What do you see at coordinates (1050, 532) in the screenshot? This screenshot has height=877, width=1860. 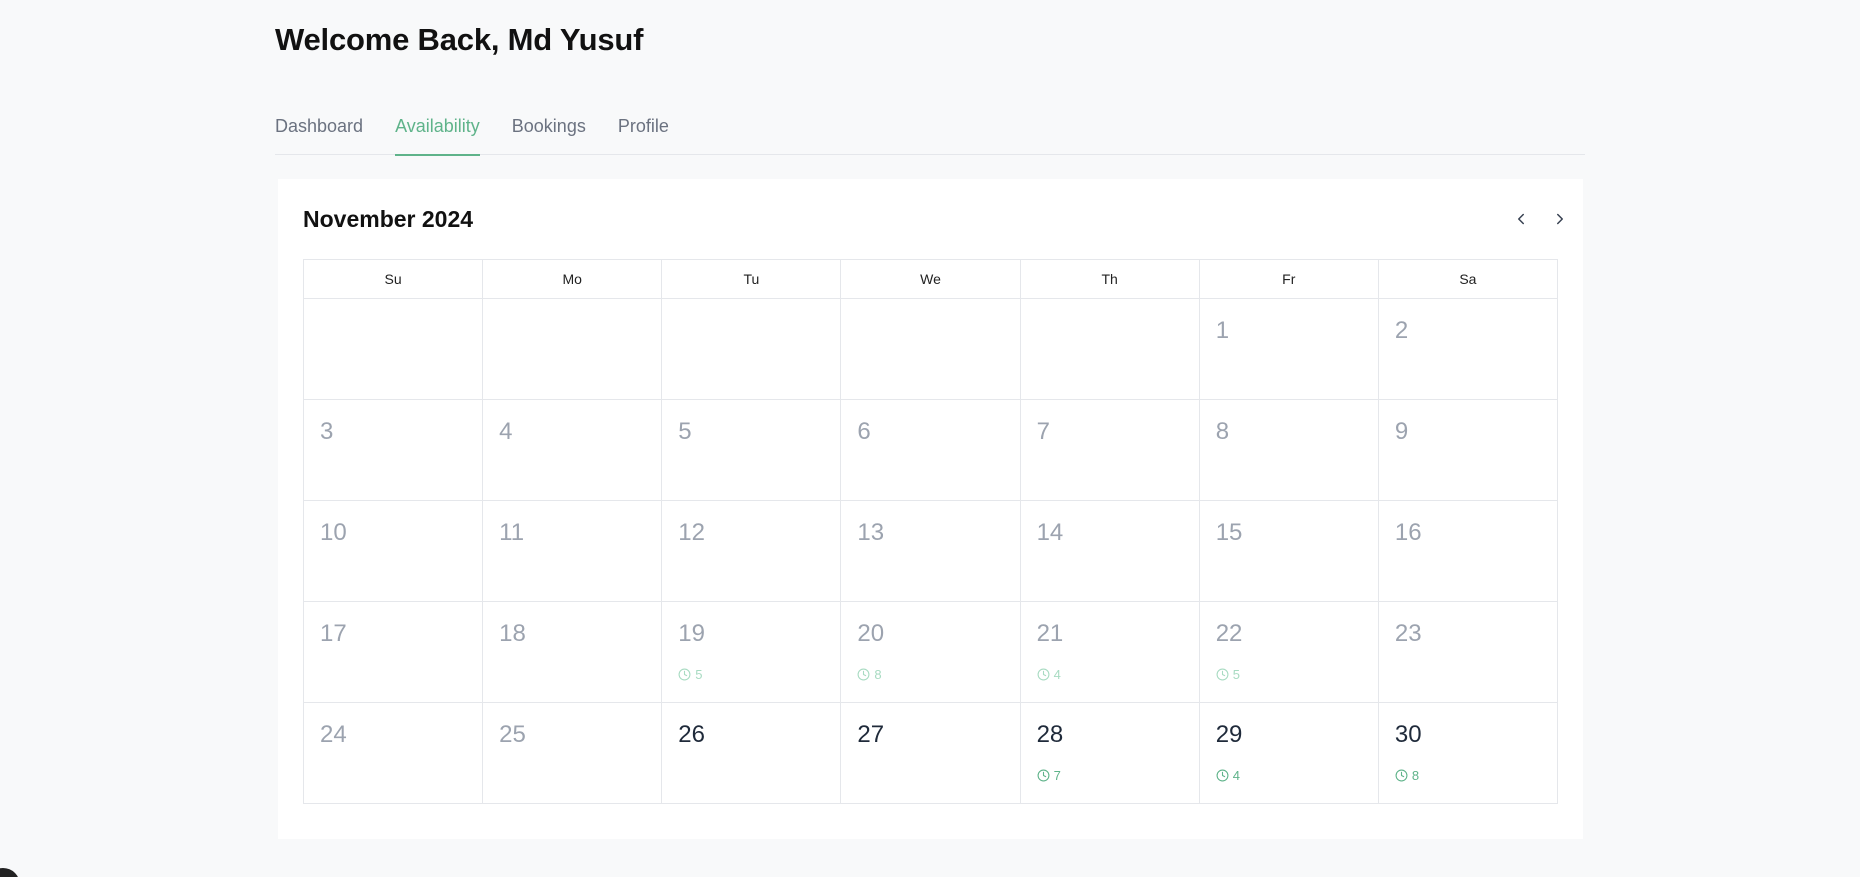 I see `day-number: 14` at bounding box center [1050, 532].